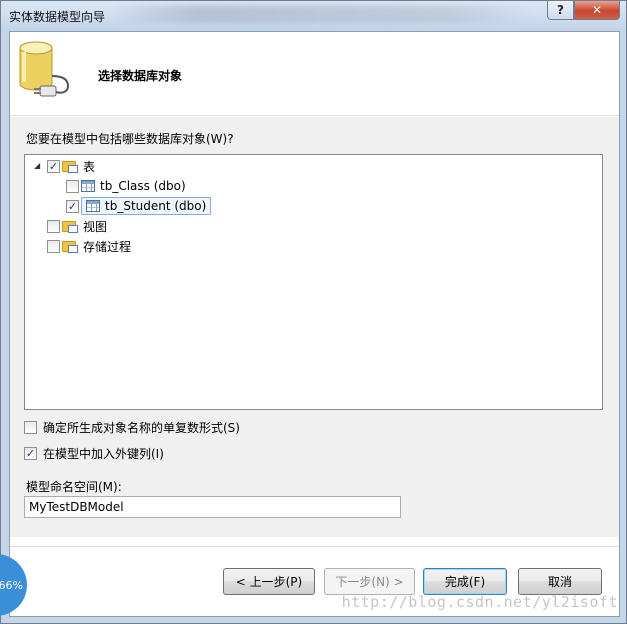 The image size is (627, 624). What do you see at coordinates (103, 454) in the screenshot?
I see `foreign-keys-label: 在模型中加入外键列(I)` at bounding box center [103, 454].